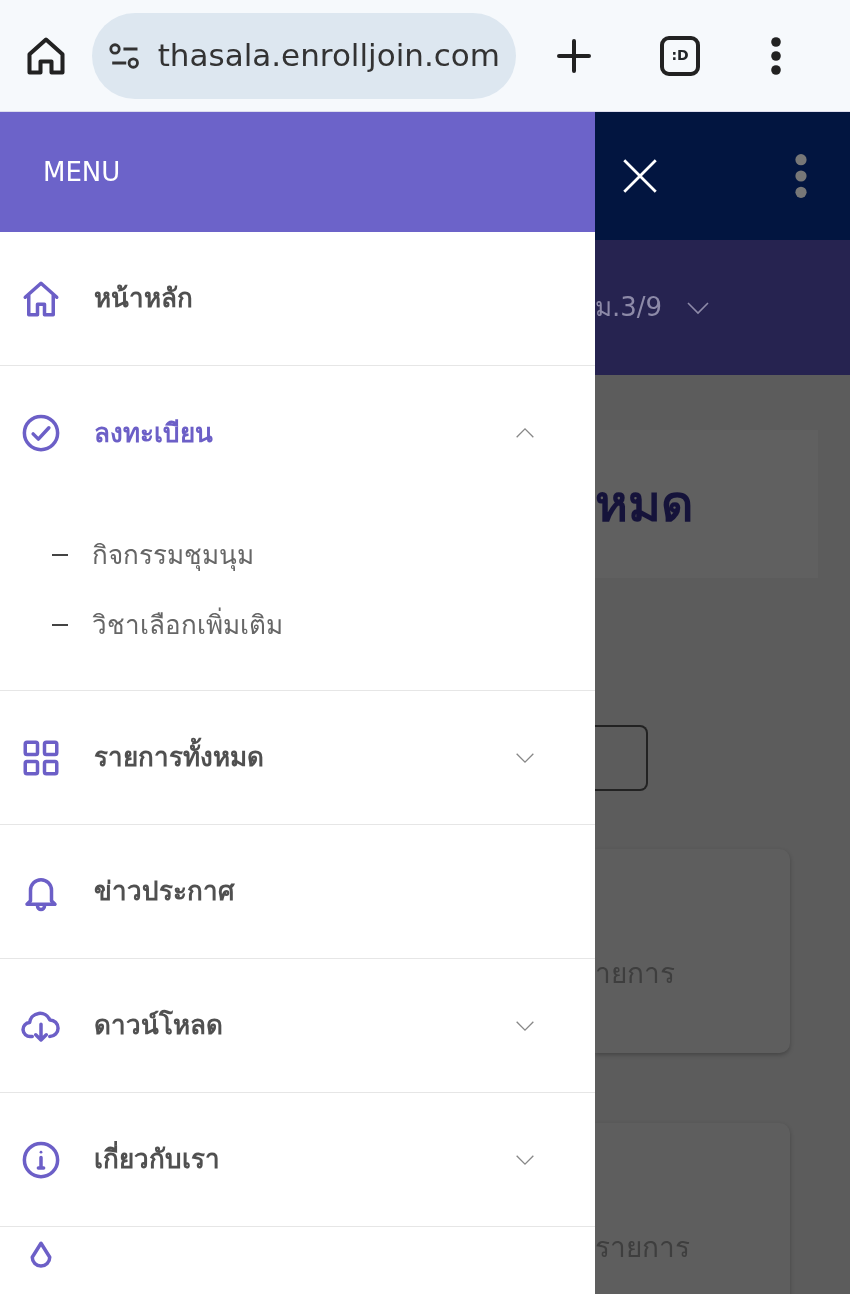 Image resolution: width=850 pixels, height=1294 pixels. I want to click on menu-title: MENU, so click(82, 172).